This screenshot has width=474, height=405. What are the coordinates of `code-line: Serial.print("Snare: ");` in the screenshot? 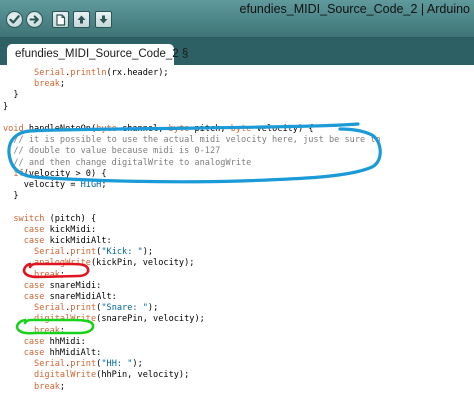 It's located at (80, 308).